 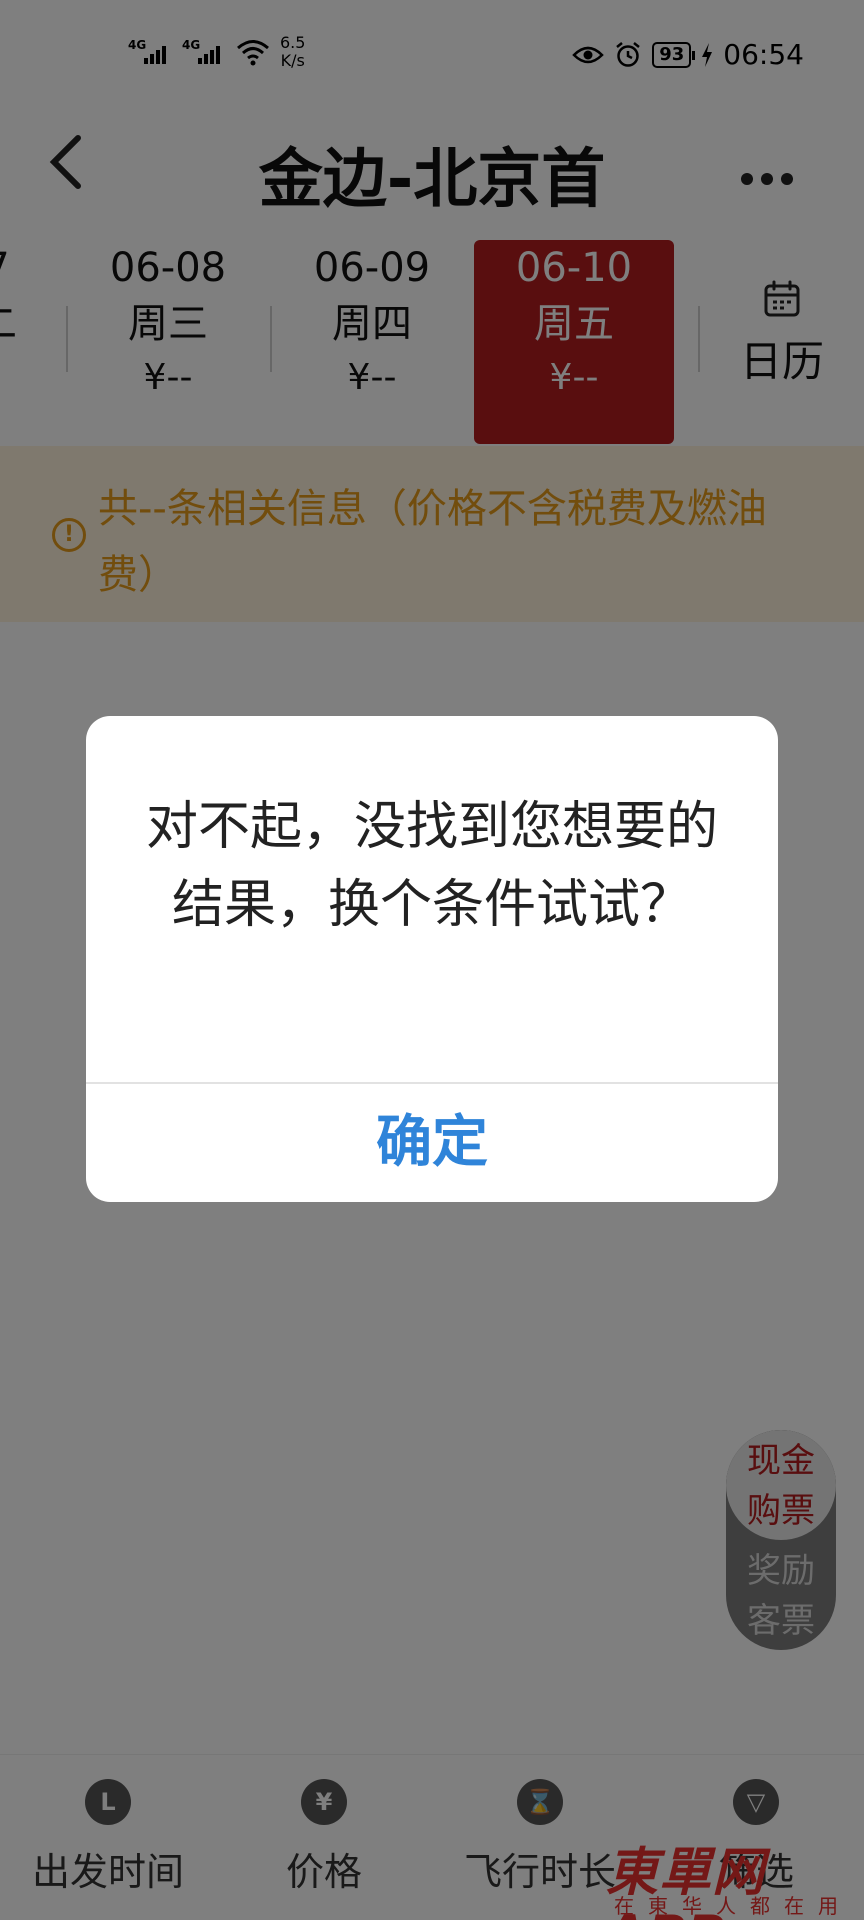 What do you see at coordinates (432, 1143) in the screenshot?
I see `confirm-button: 确定` at bounding box center [432, 1143].